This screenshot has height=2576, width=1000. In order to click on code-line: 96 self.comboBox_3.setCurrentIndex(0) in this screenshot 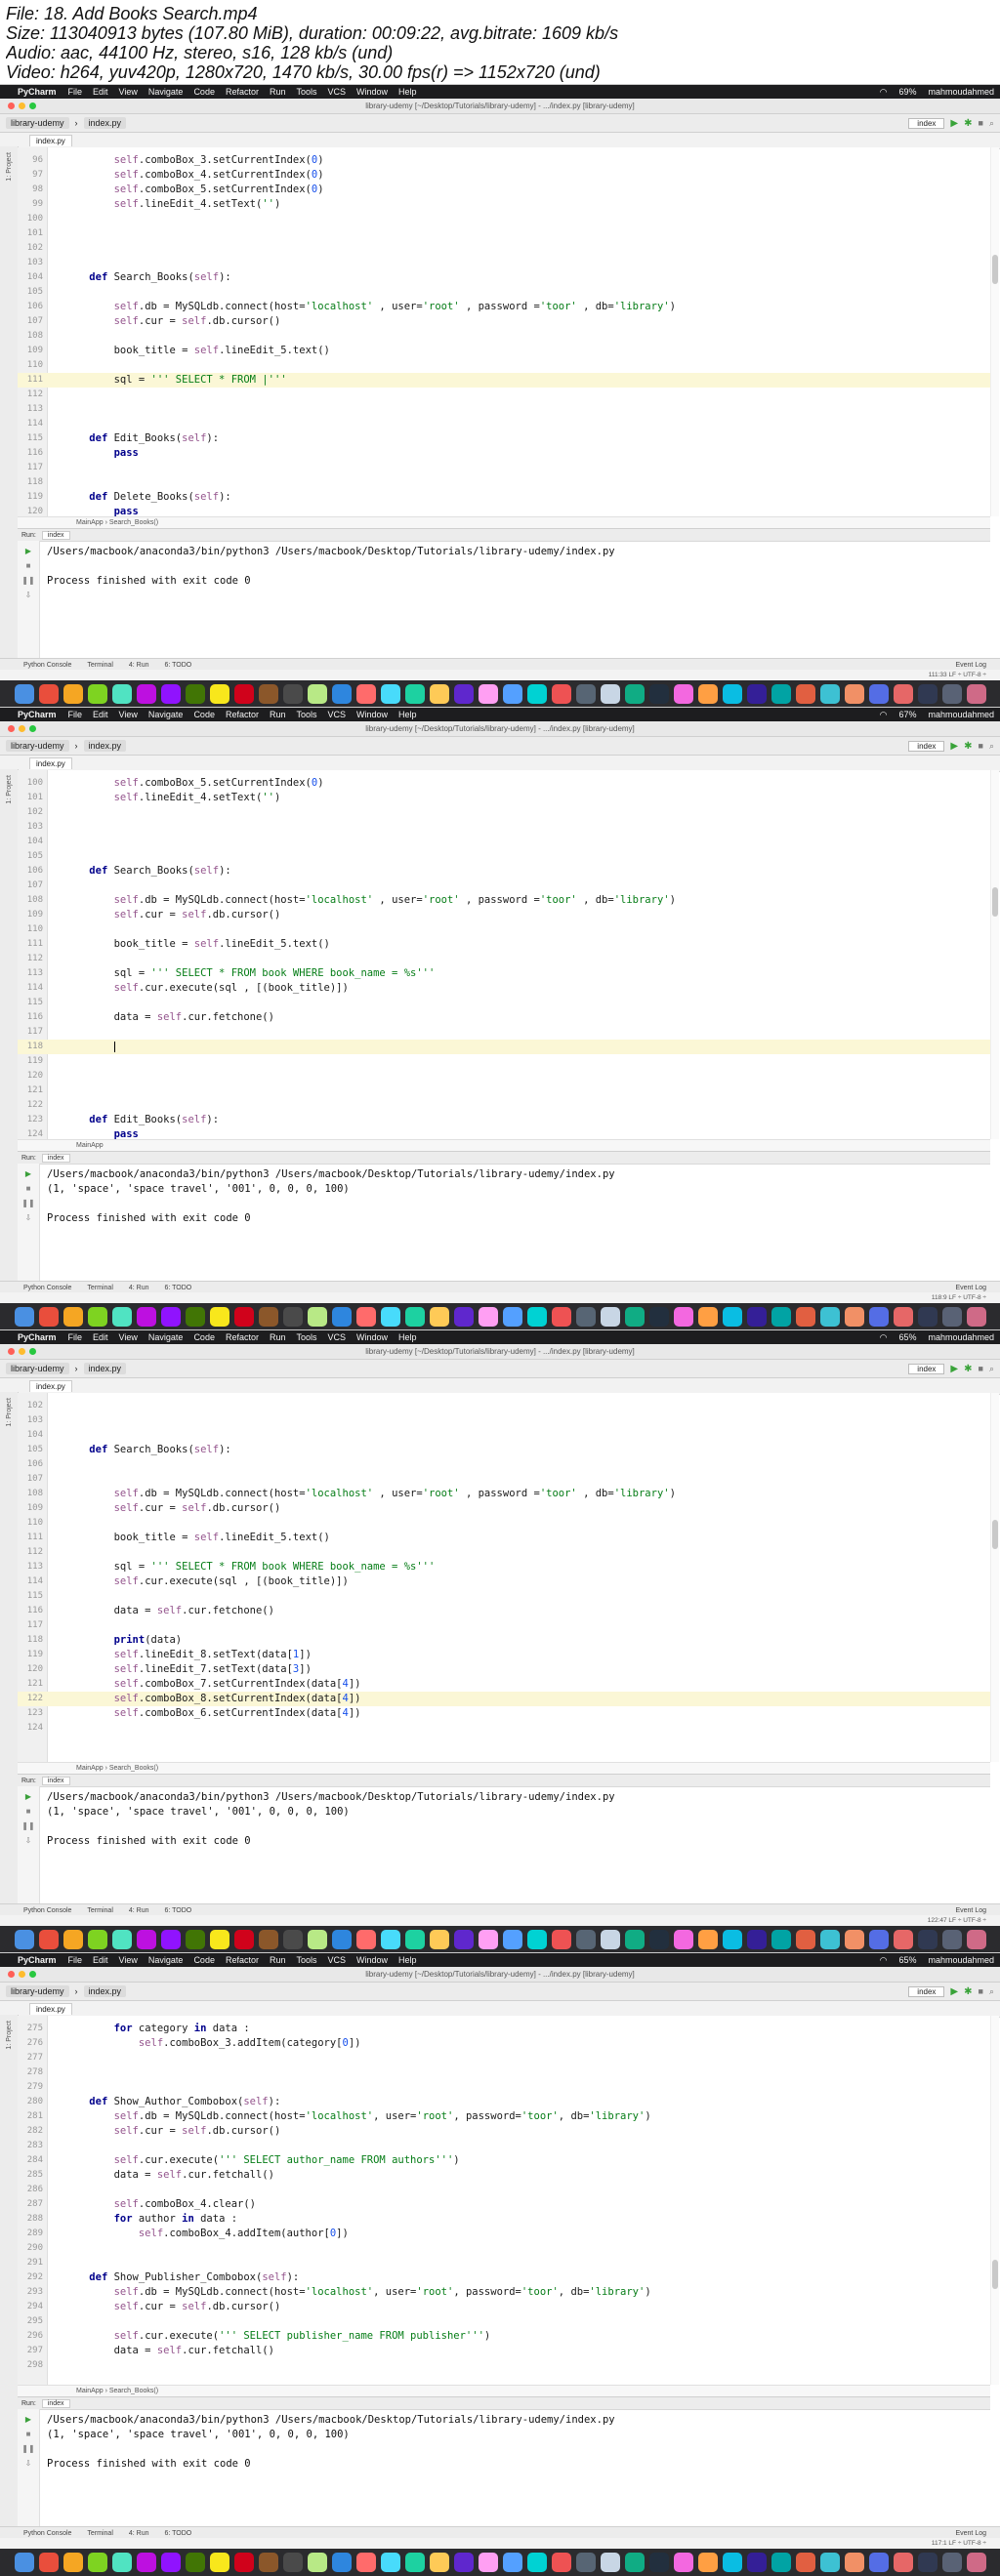, I will do `click(504, 160)`.